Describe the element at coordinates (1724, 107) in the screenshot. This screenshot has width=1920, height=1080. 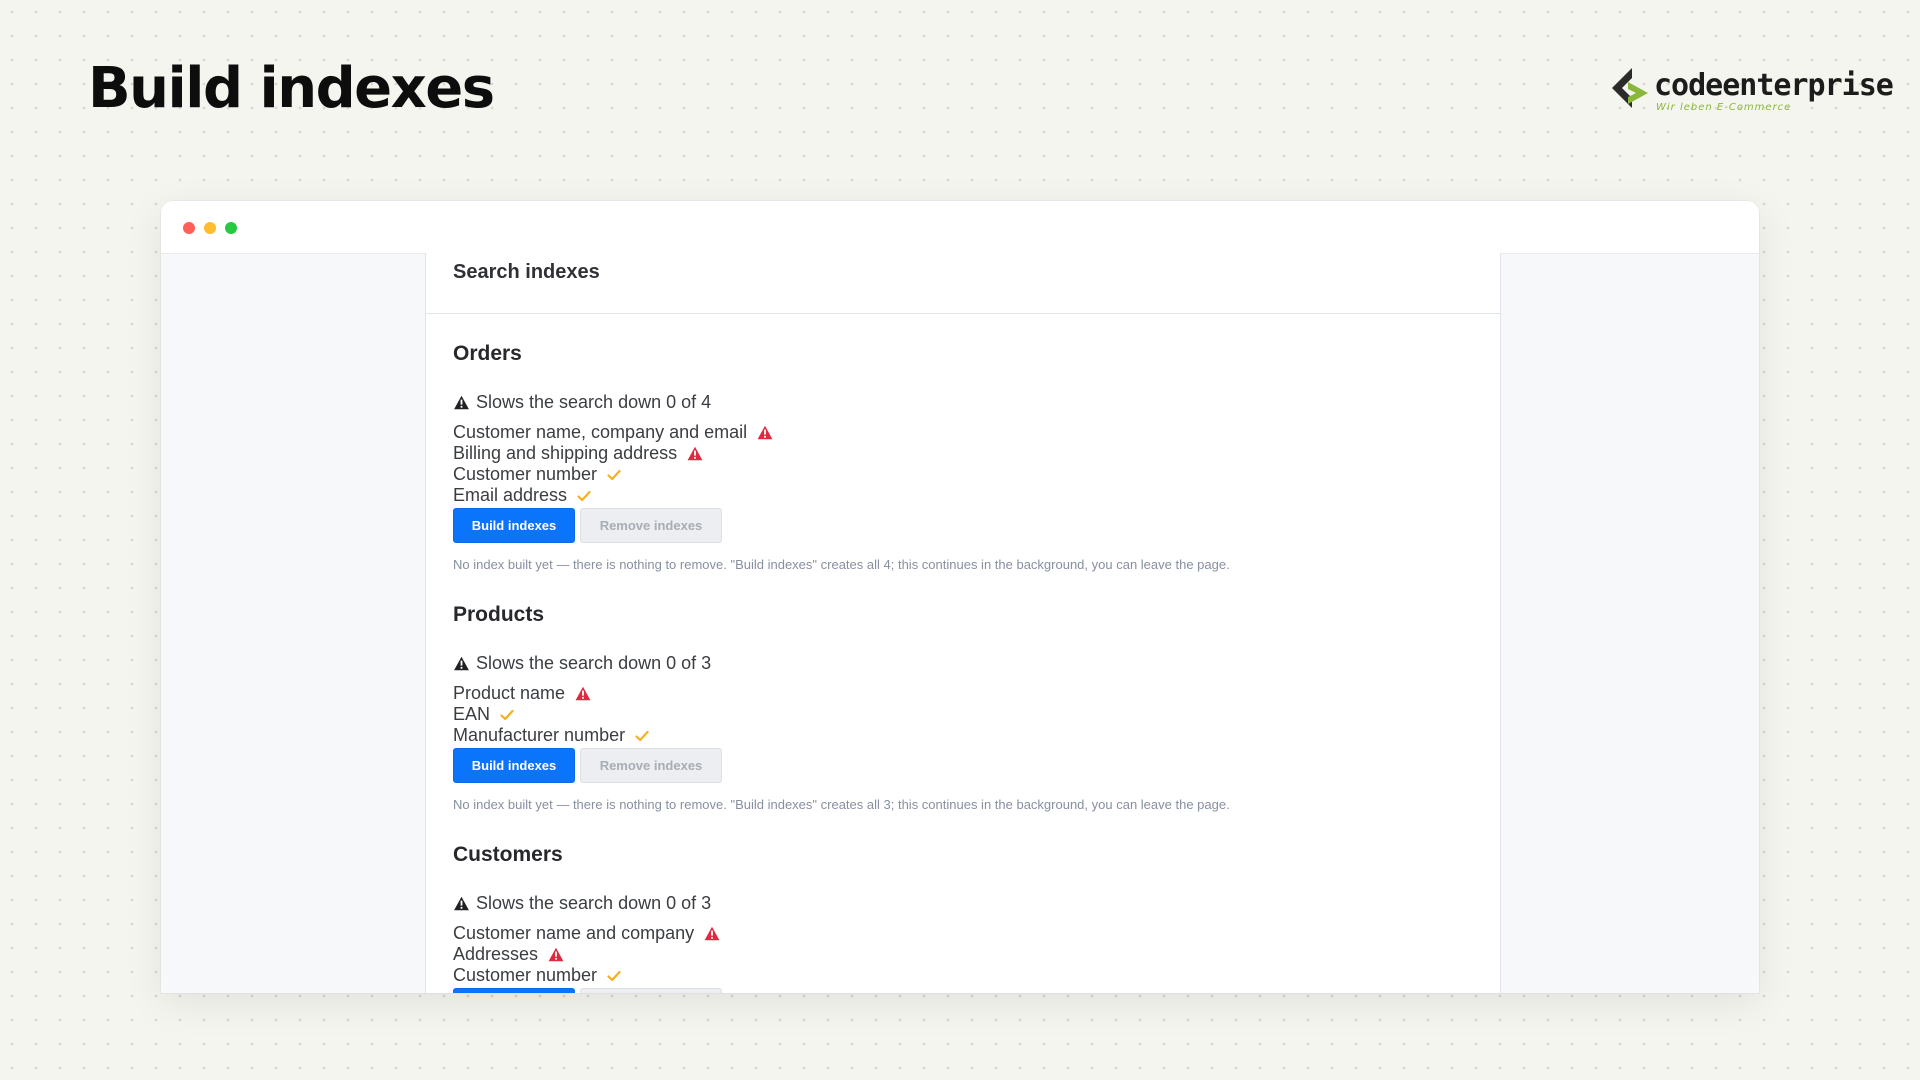
I see `brand-tagline: Wir leben E-Commerce` at that location.